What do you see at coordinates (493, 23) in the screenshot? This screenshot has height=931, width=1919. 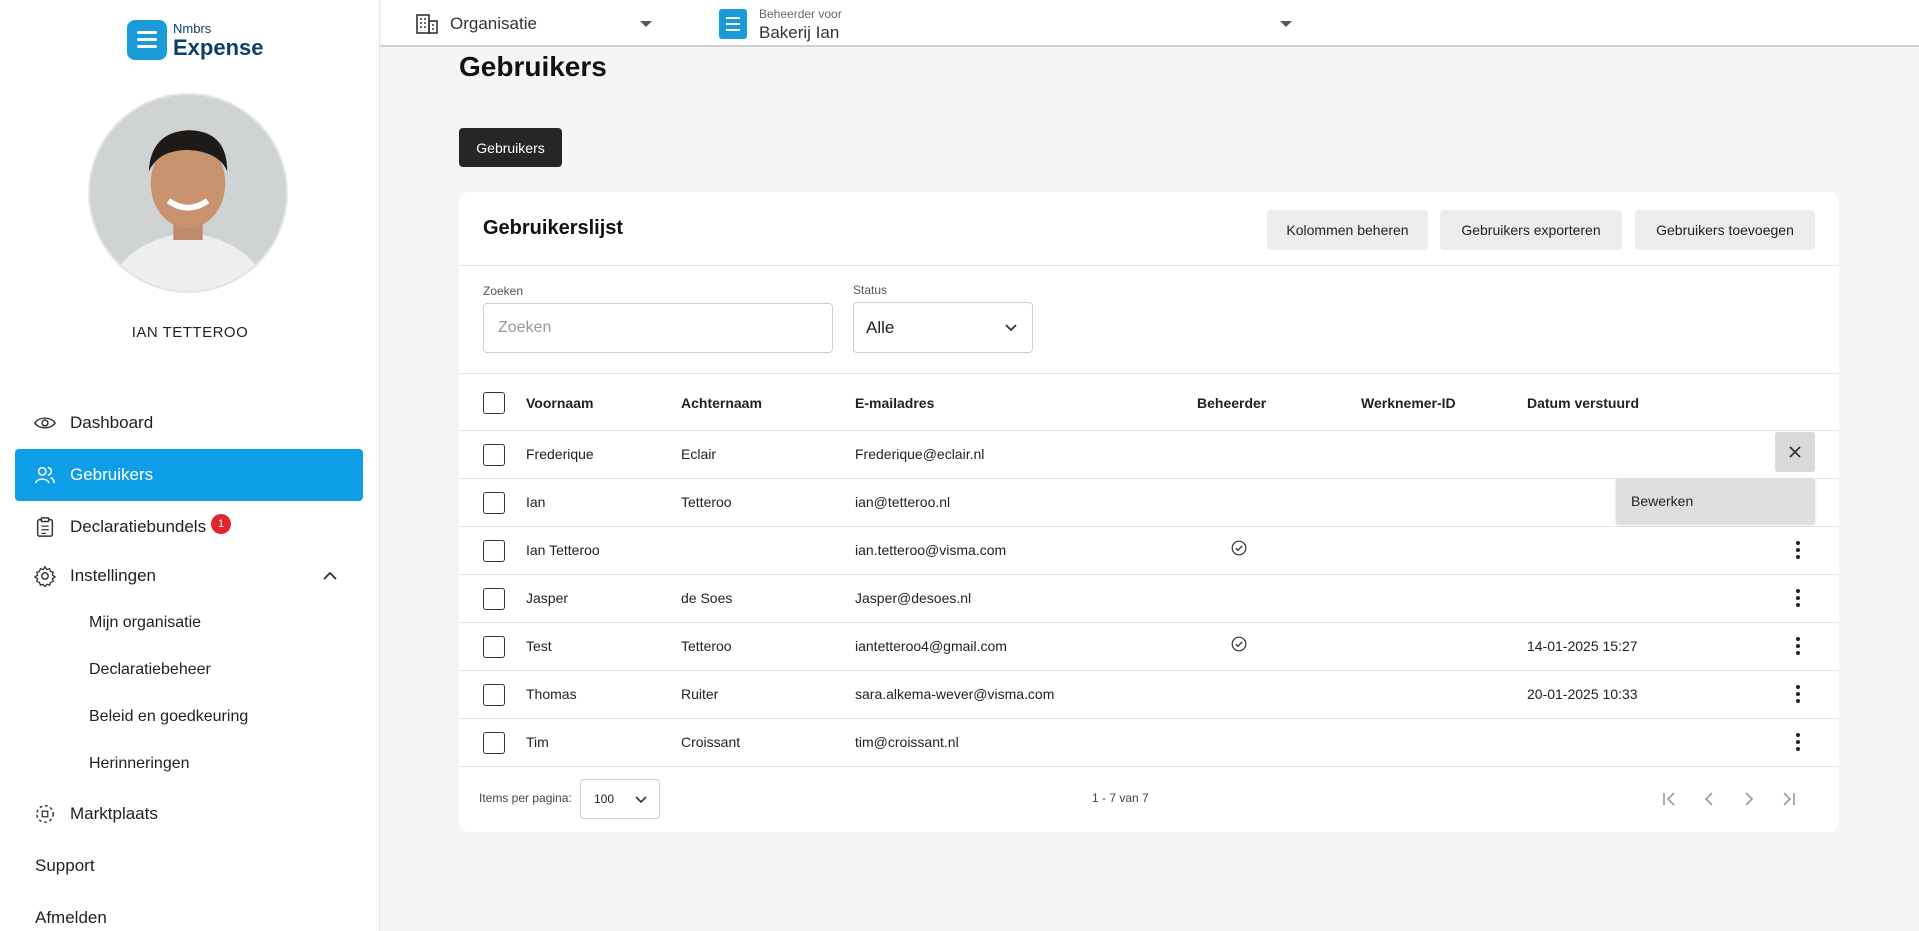 I see `organisation-label: Organisatie` at bounding box center [493, 23].